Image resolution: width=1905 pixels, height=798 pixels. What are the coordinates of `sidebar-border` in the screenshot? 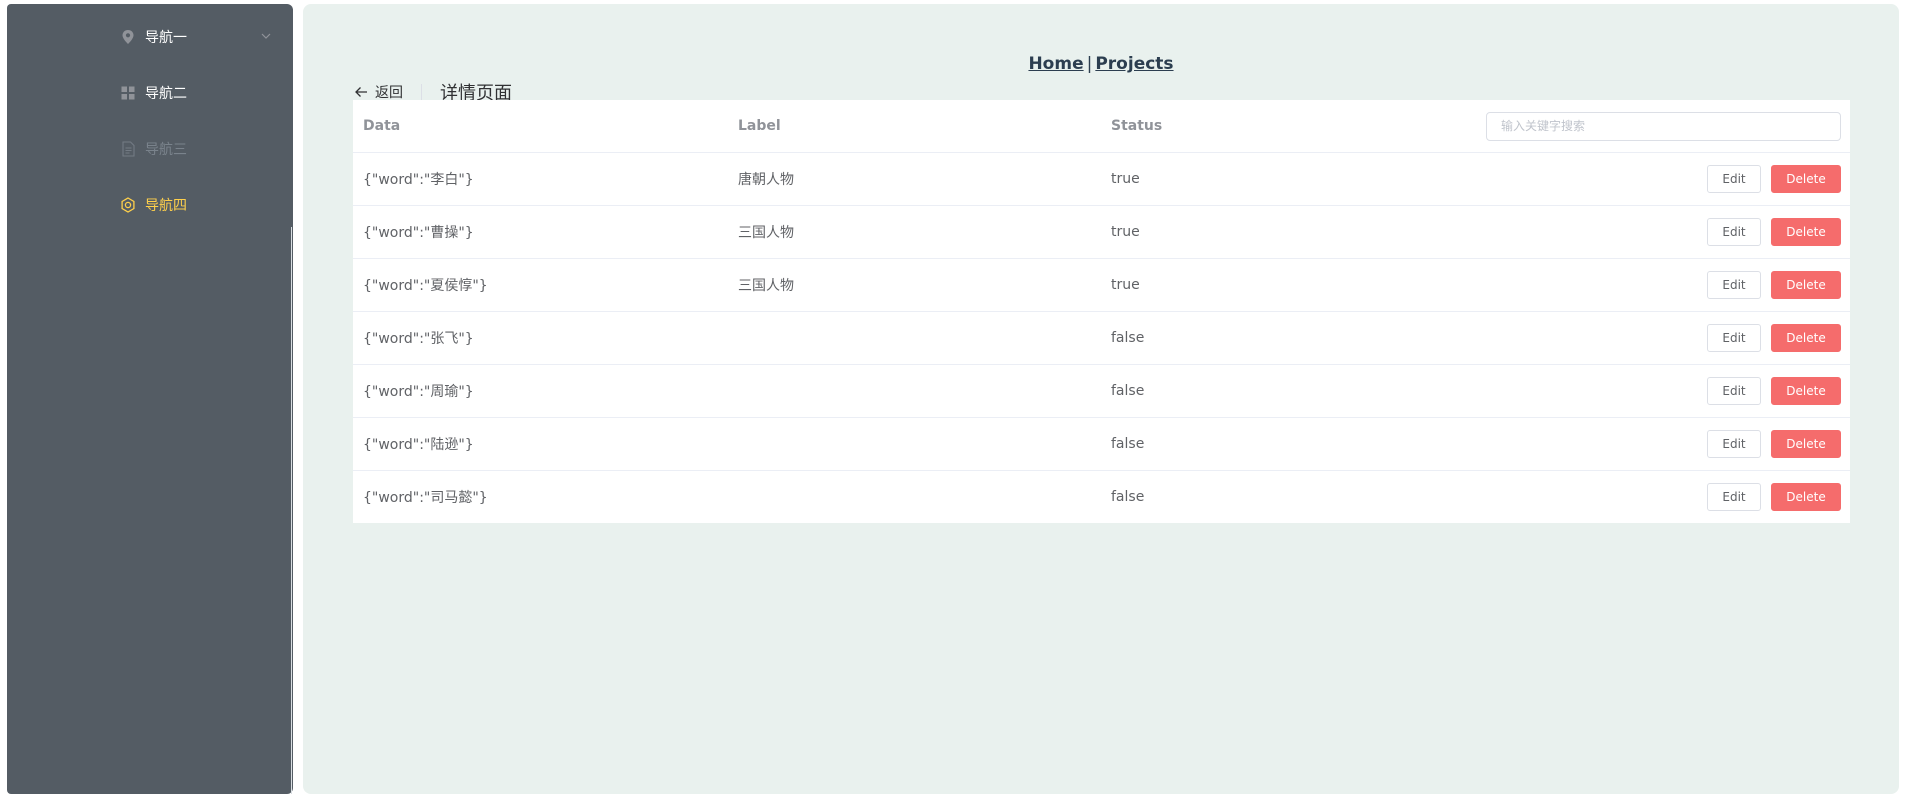 It's located at (291, 510).